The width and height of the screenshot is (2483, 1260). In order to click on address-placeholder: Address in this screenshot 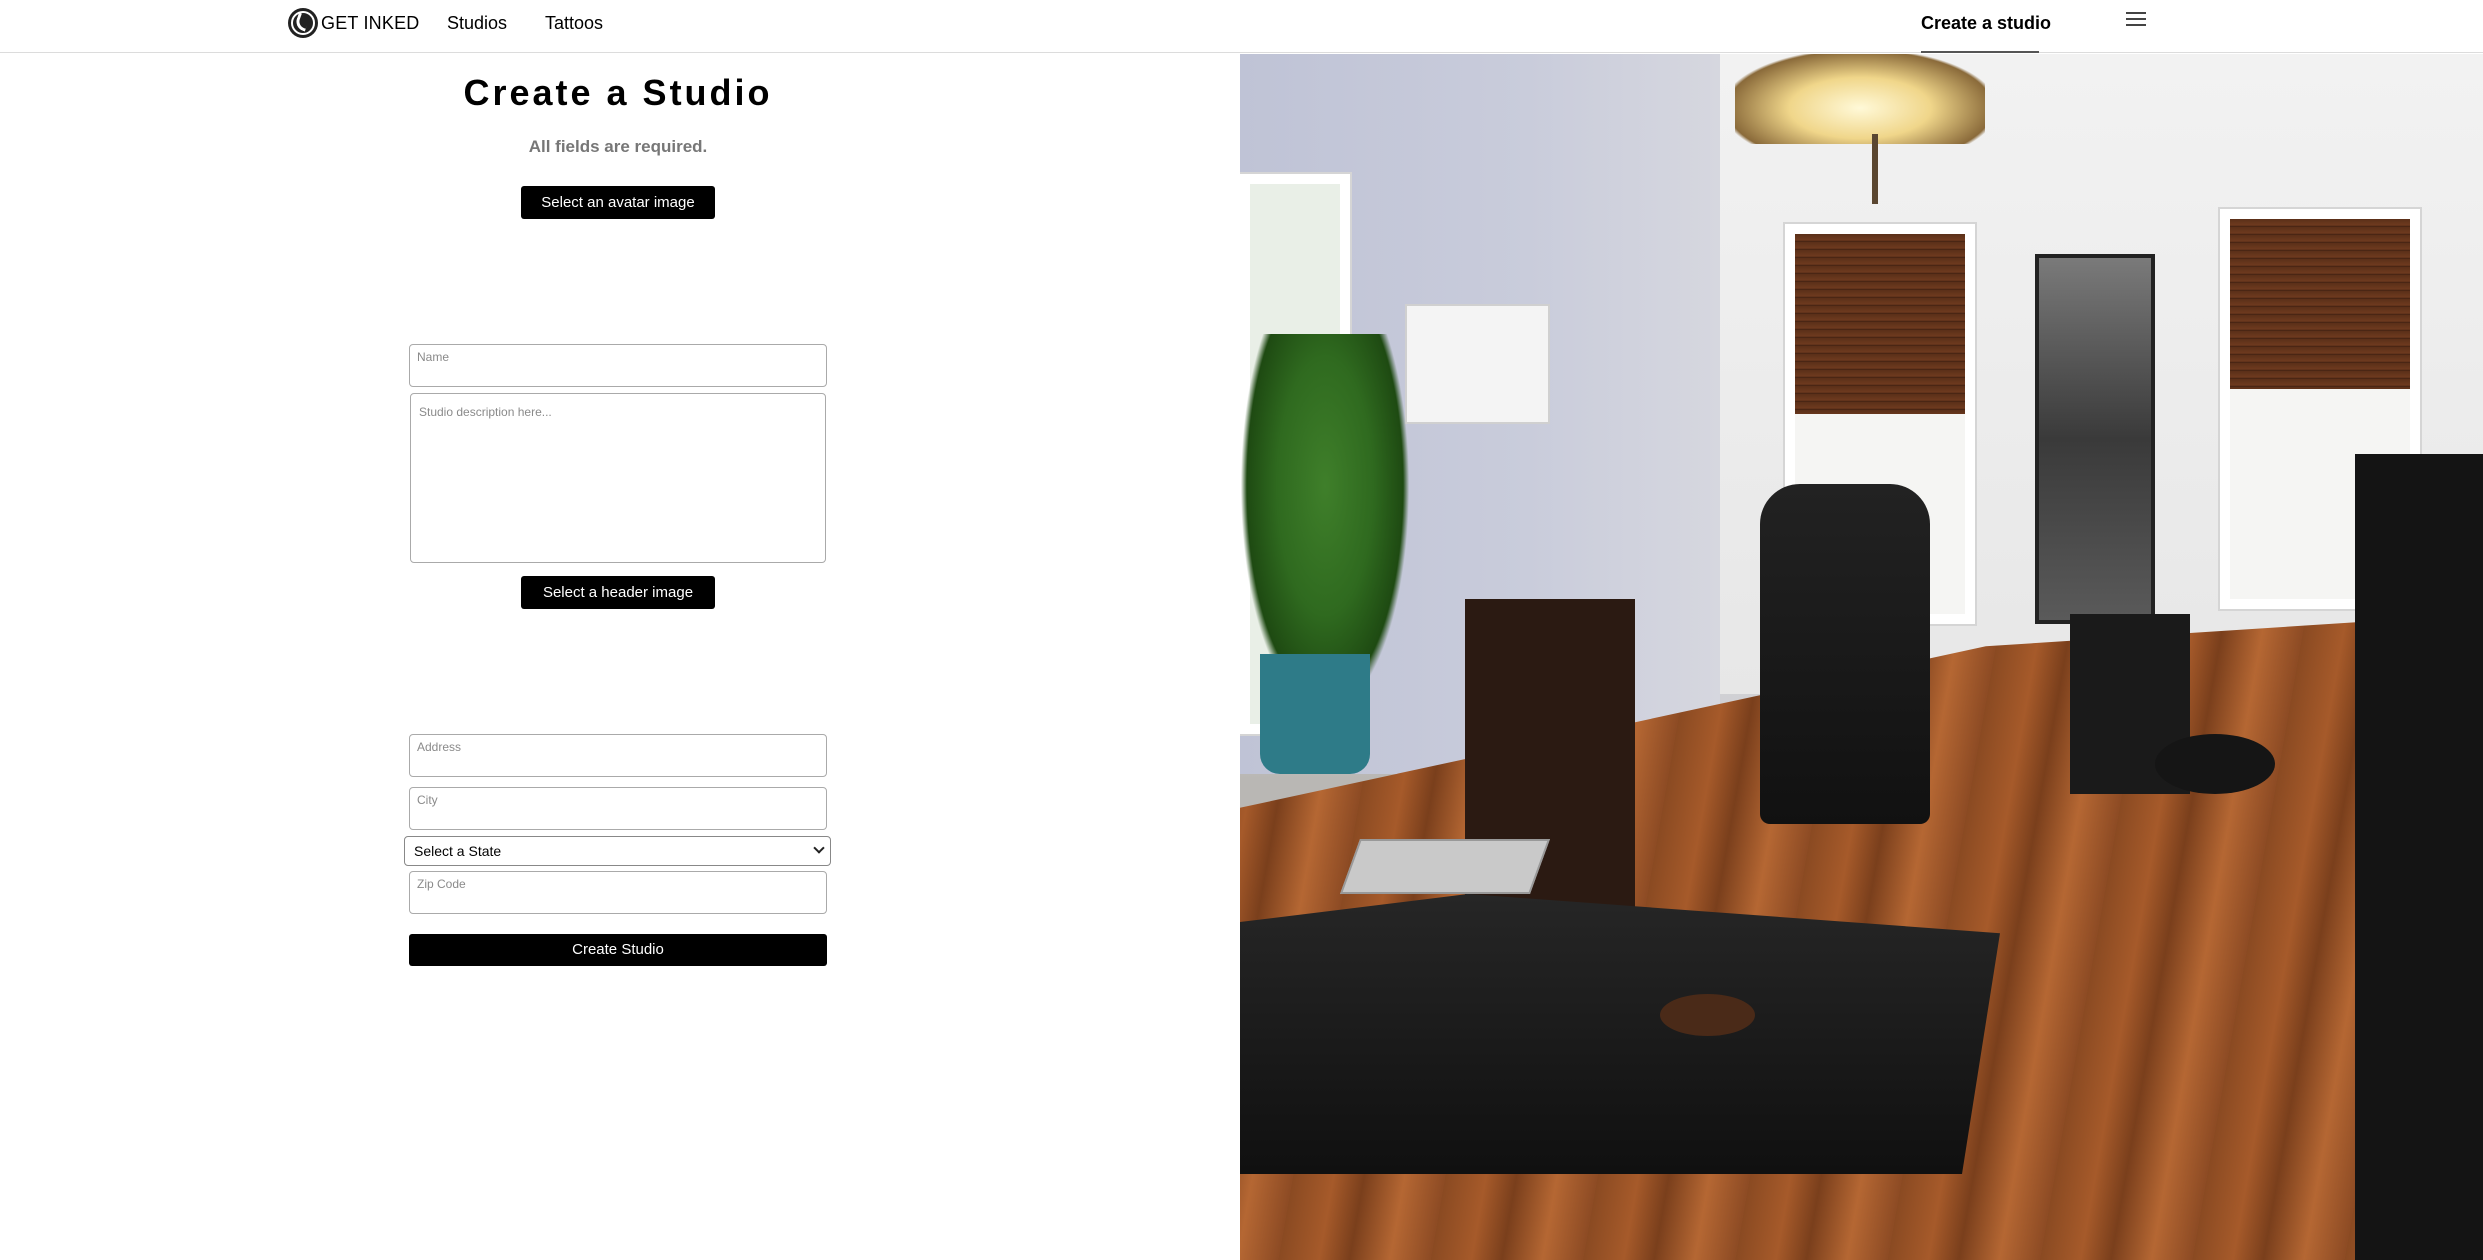, I will do `click(439, 747)`.